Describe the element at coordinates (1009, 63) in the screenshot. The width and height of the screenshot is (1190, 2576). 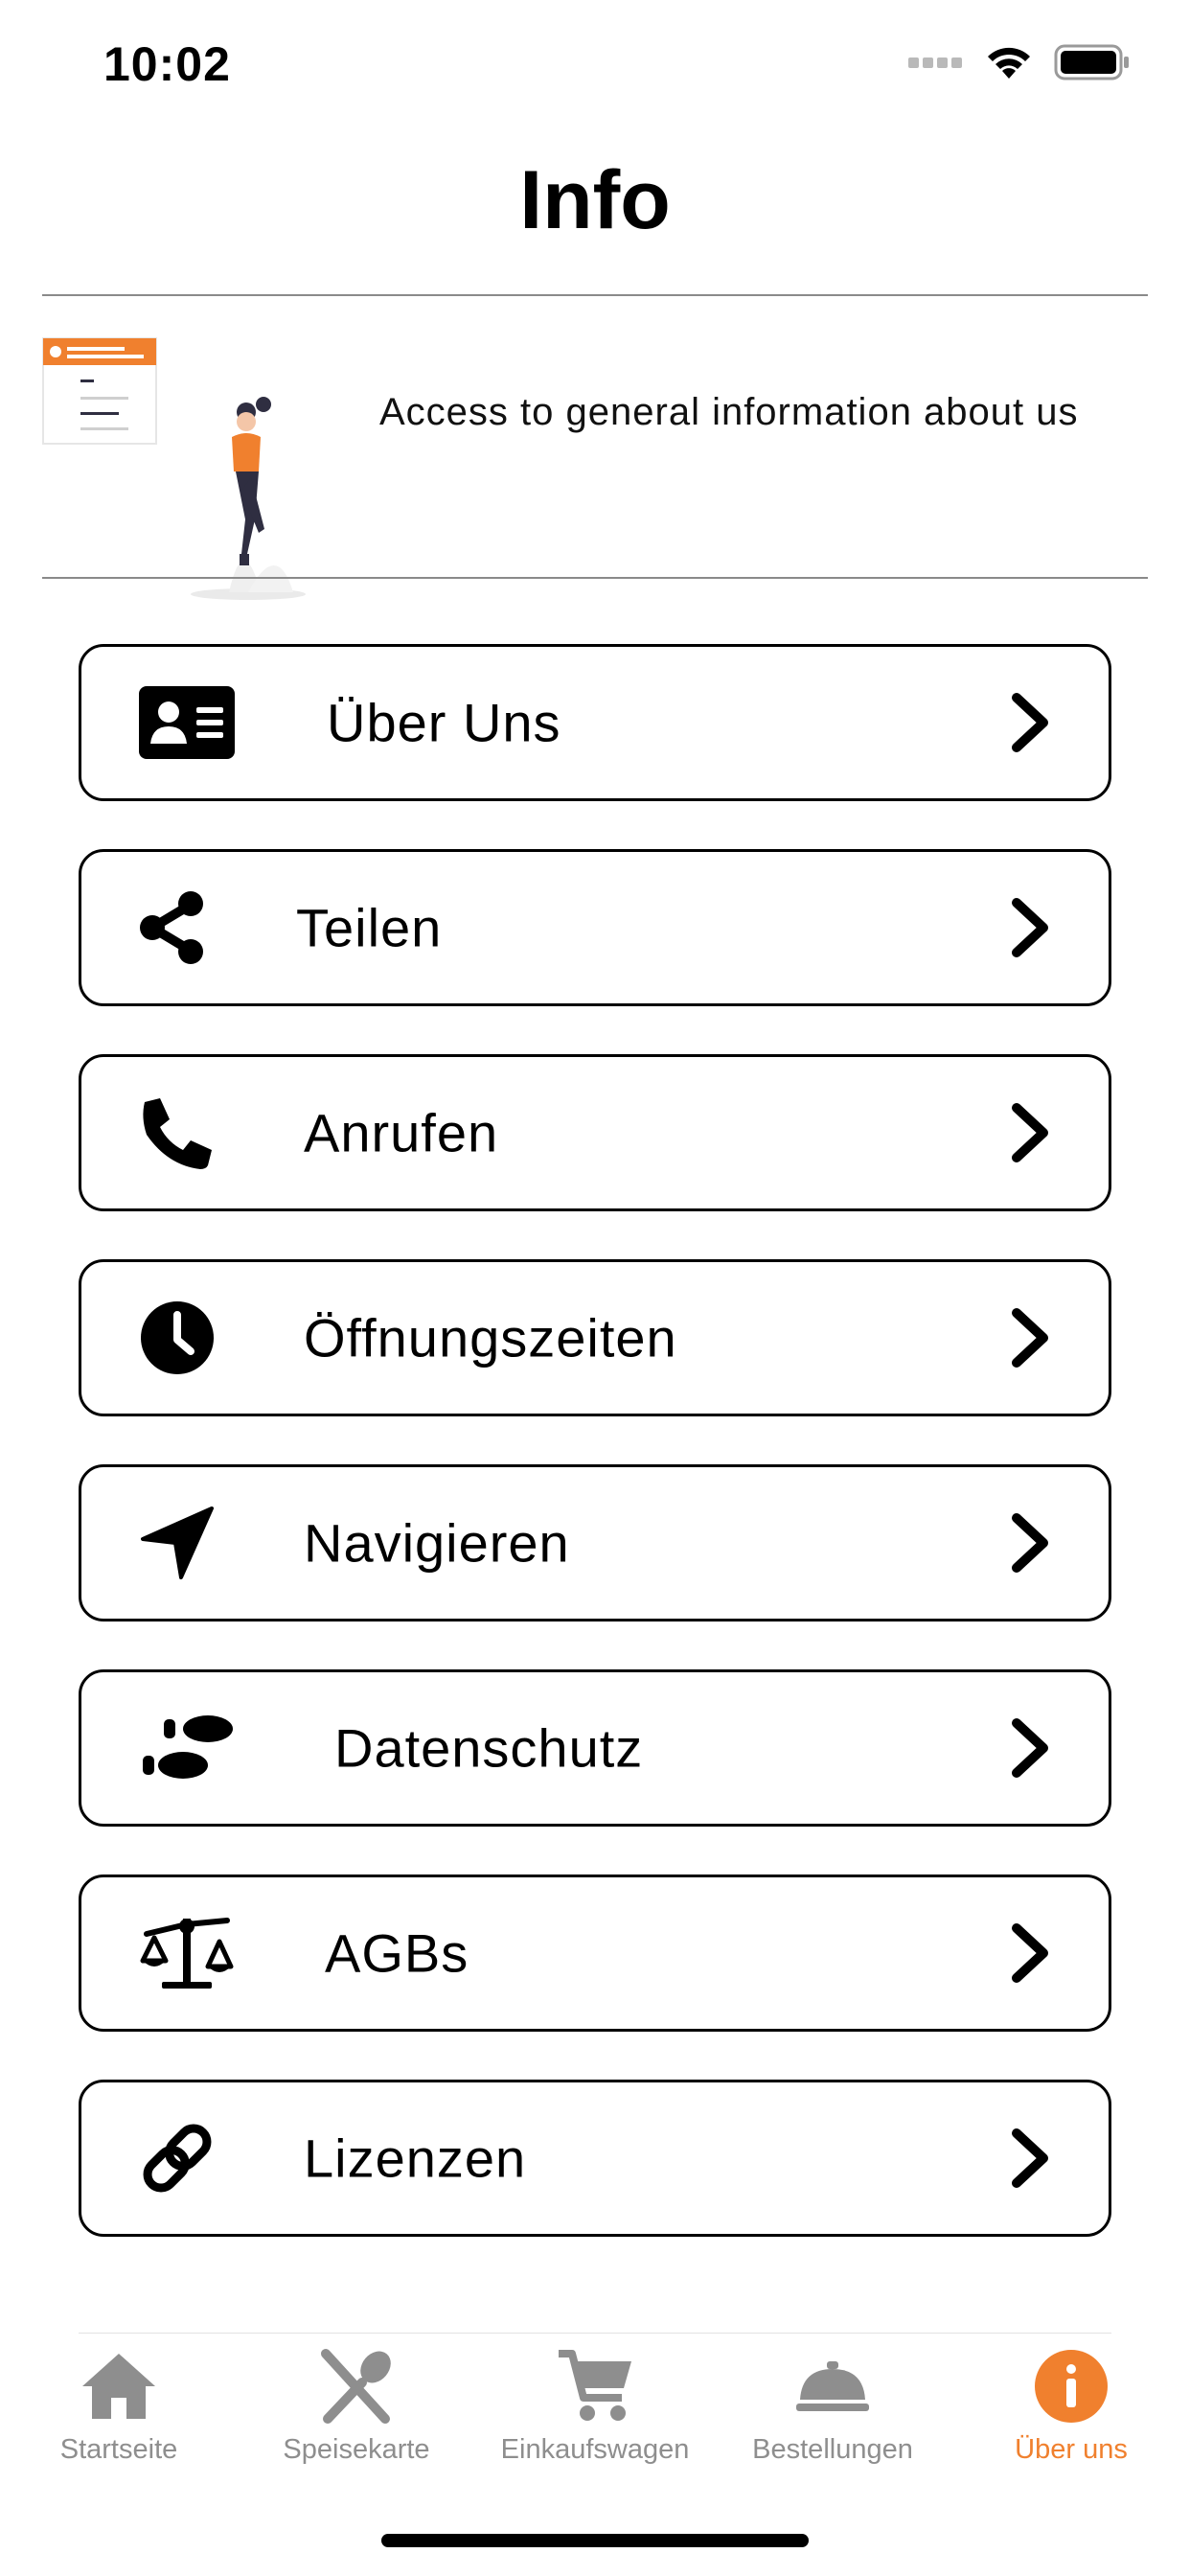
I see `wifi-icon` at that location.